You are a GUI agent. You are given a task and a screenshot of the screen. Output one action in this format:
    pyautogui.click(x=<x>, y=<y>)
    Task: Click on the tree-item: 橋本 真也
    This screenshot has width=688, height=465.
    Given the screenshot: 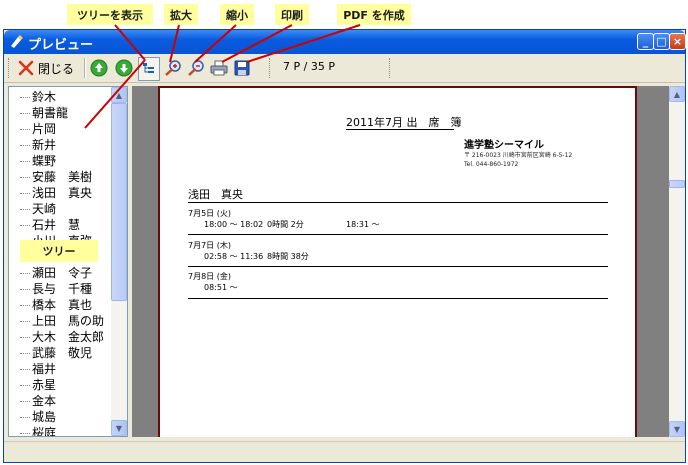 What is the action you would take?
    pyautogui.click(x=50, y=305)
    